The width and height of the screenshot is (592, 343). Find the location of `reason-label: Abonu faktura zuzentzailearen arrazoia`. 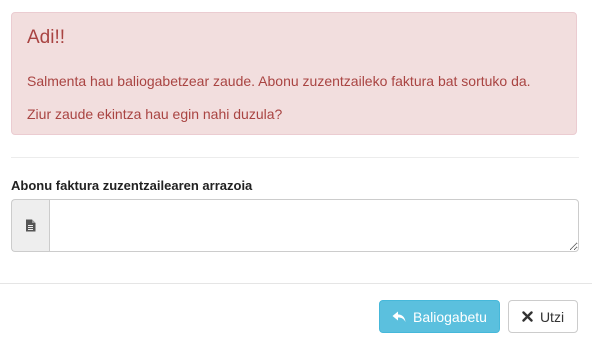

reason-label: Abonu faktura zuzentzailearen arrazoia is located at coordinates (132, 185).